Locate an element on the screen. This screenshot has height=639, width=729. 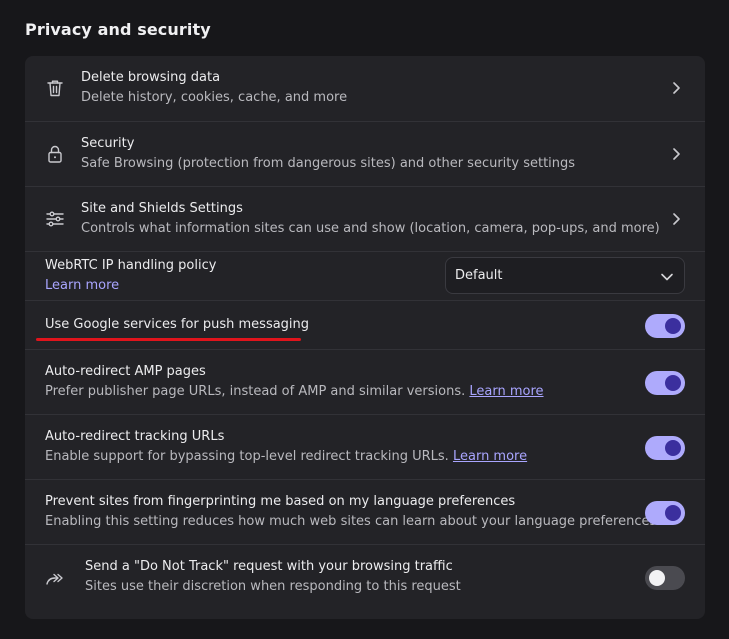
red-annotation-underline is located at coordinates (168, 339).